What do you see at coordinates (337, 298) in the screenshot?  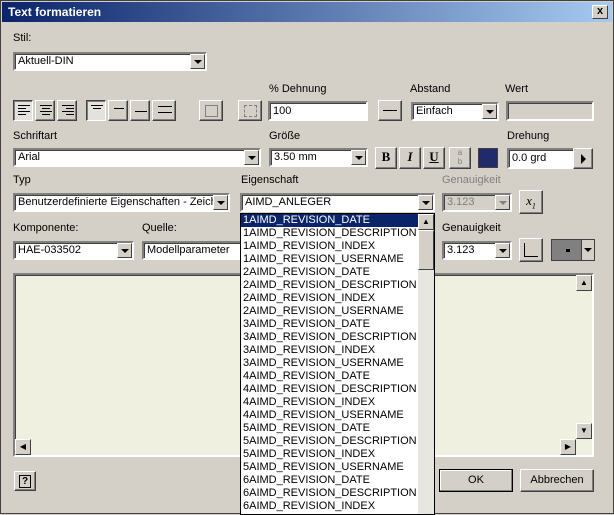 I see `dropdown-option: 2AIMD_REVISION_INDEX` at bounding box center [337, 298].